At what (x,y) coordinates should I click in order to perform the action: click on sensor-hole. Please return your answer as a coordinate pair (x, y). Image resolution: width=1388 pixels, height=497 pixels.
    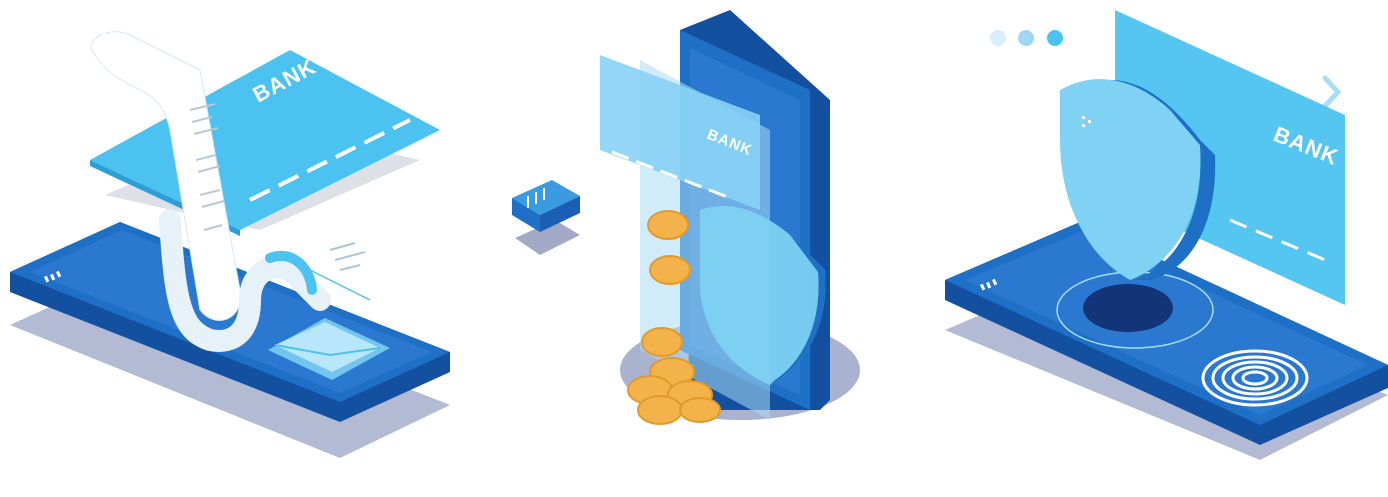
    Looking at the image, I should click on (1128, 308).